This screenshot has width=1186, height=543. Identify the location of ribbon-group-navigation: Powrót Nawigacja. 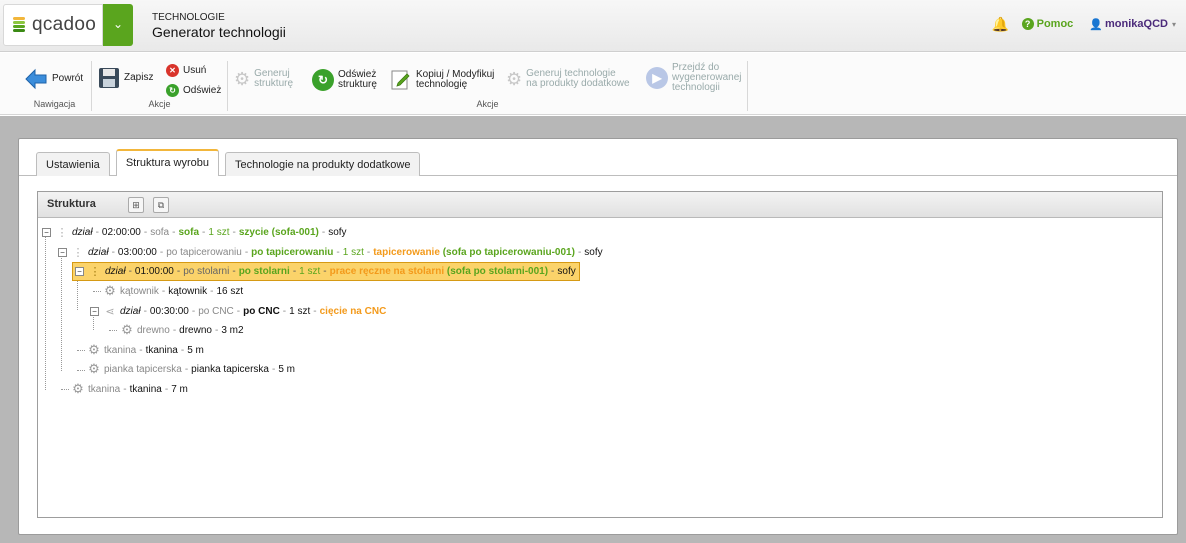
(55, 86).